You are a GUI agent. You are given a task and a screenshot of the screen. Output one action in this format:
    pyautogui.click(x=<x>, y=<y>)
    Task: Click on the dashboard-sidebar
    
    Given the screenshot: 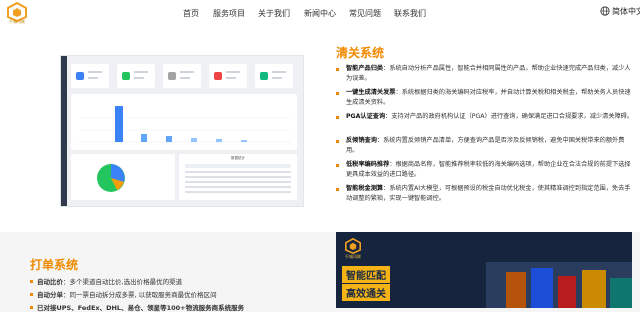 What is the action you would take?
    pyautogui.click(x=64, y=131)
    